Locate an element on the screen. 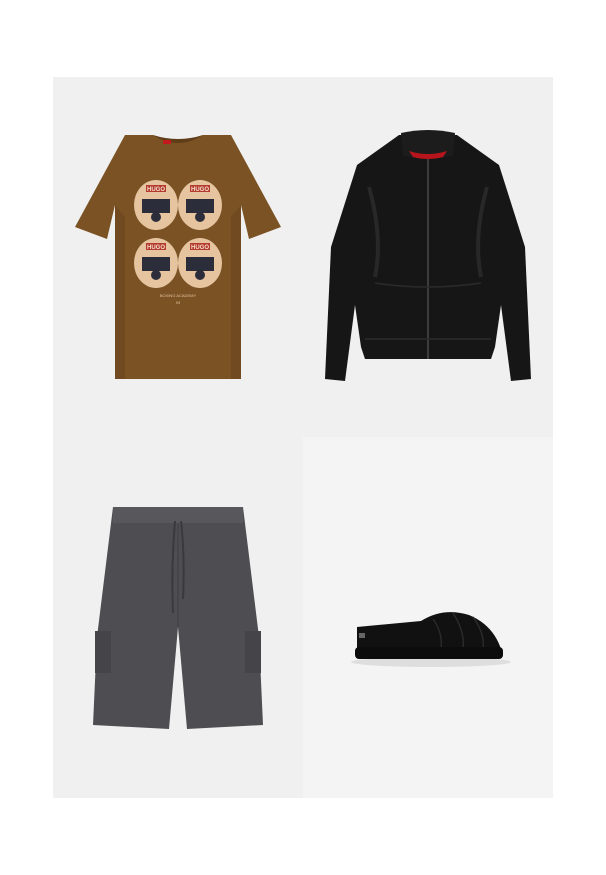 The width and height of the screenshot is (606, 875). print-brand-text-3: HUGO is located at coordinates (156, 248).